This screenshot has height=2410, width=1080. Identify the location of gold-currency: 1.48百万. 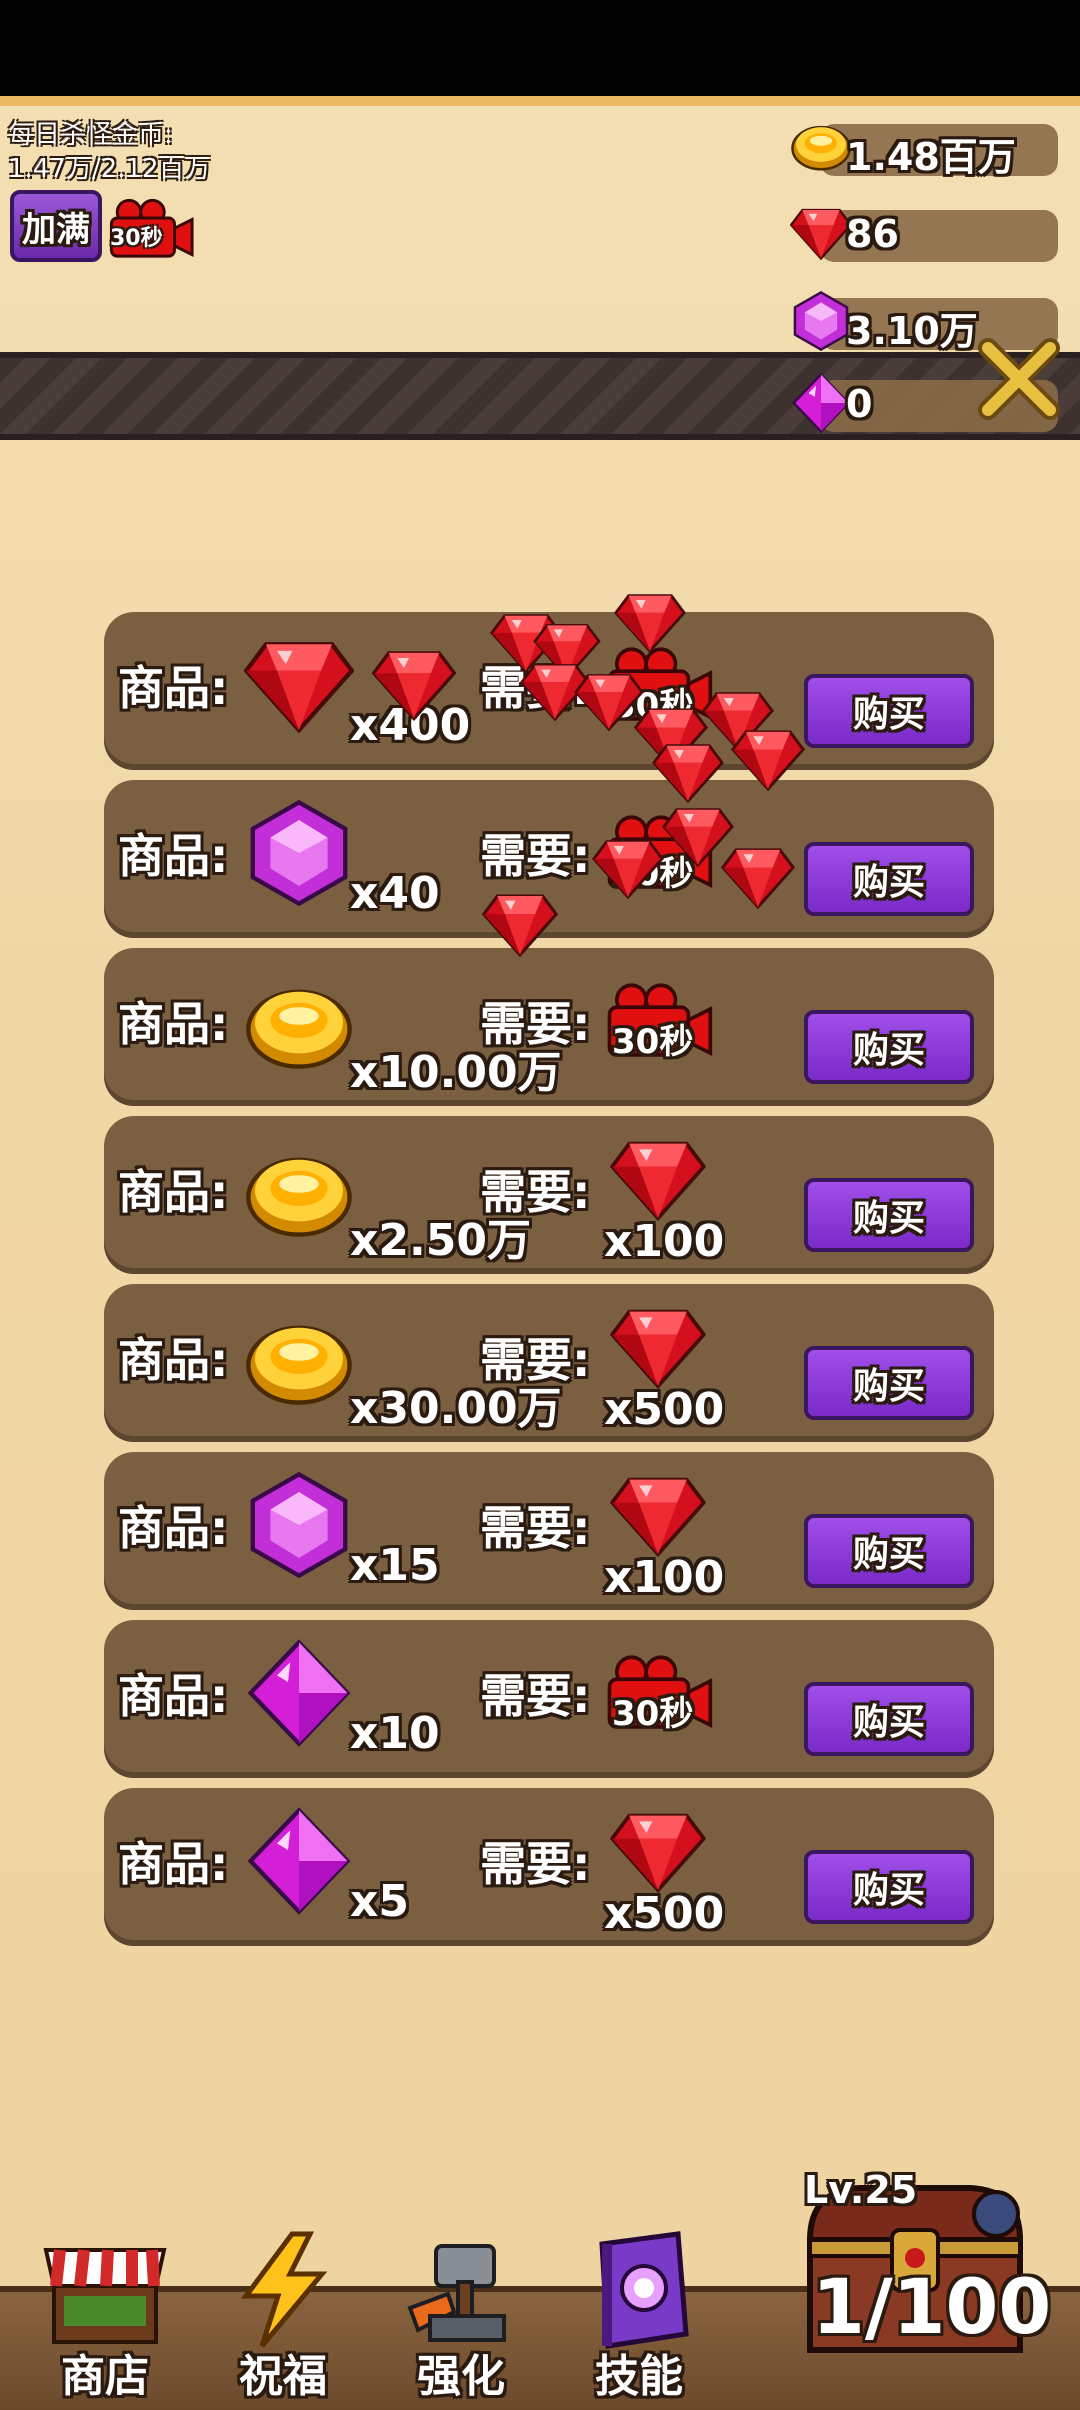
(924, 149).